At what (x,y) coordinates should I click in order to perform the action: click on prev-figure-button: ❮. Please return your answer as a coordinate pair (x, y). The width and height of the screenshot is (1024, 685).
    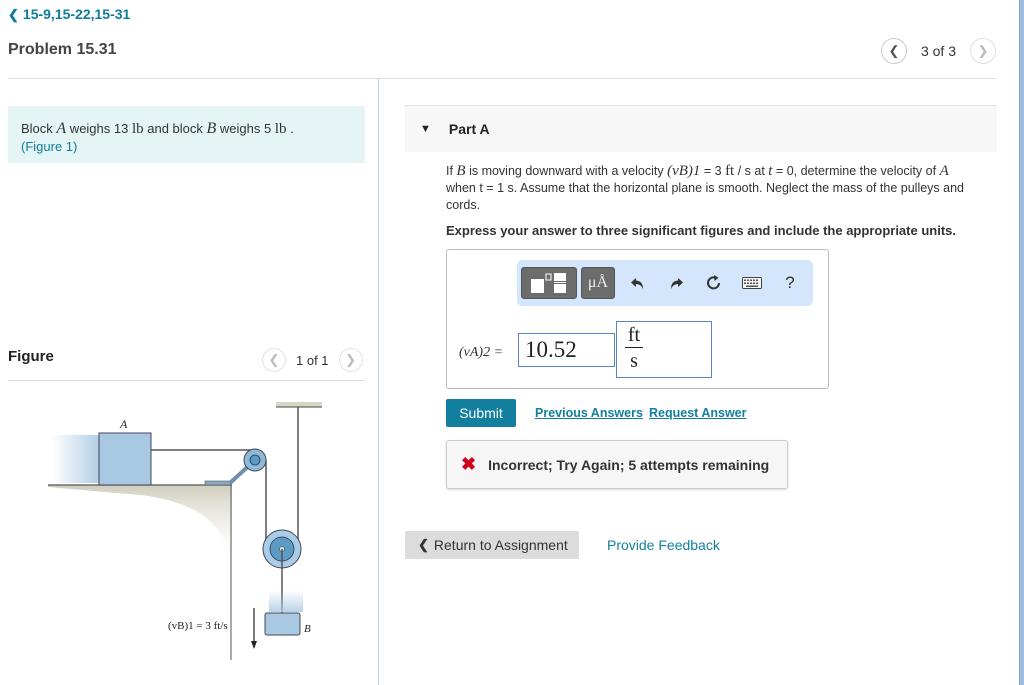
    Looking at the image, I should click on (274, 360).